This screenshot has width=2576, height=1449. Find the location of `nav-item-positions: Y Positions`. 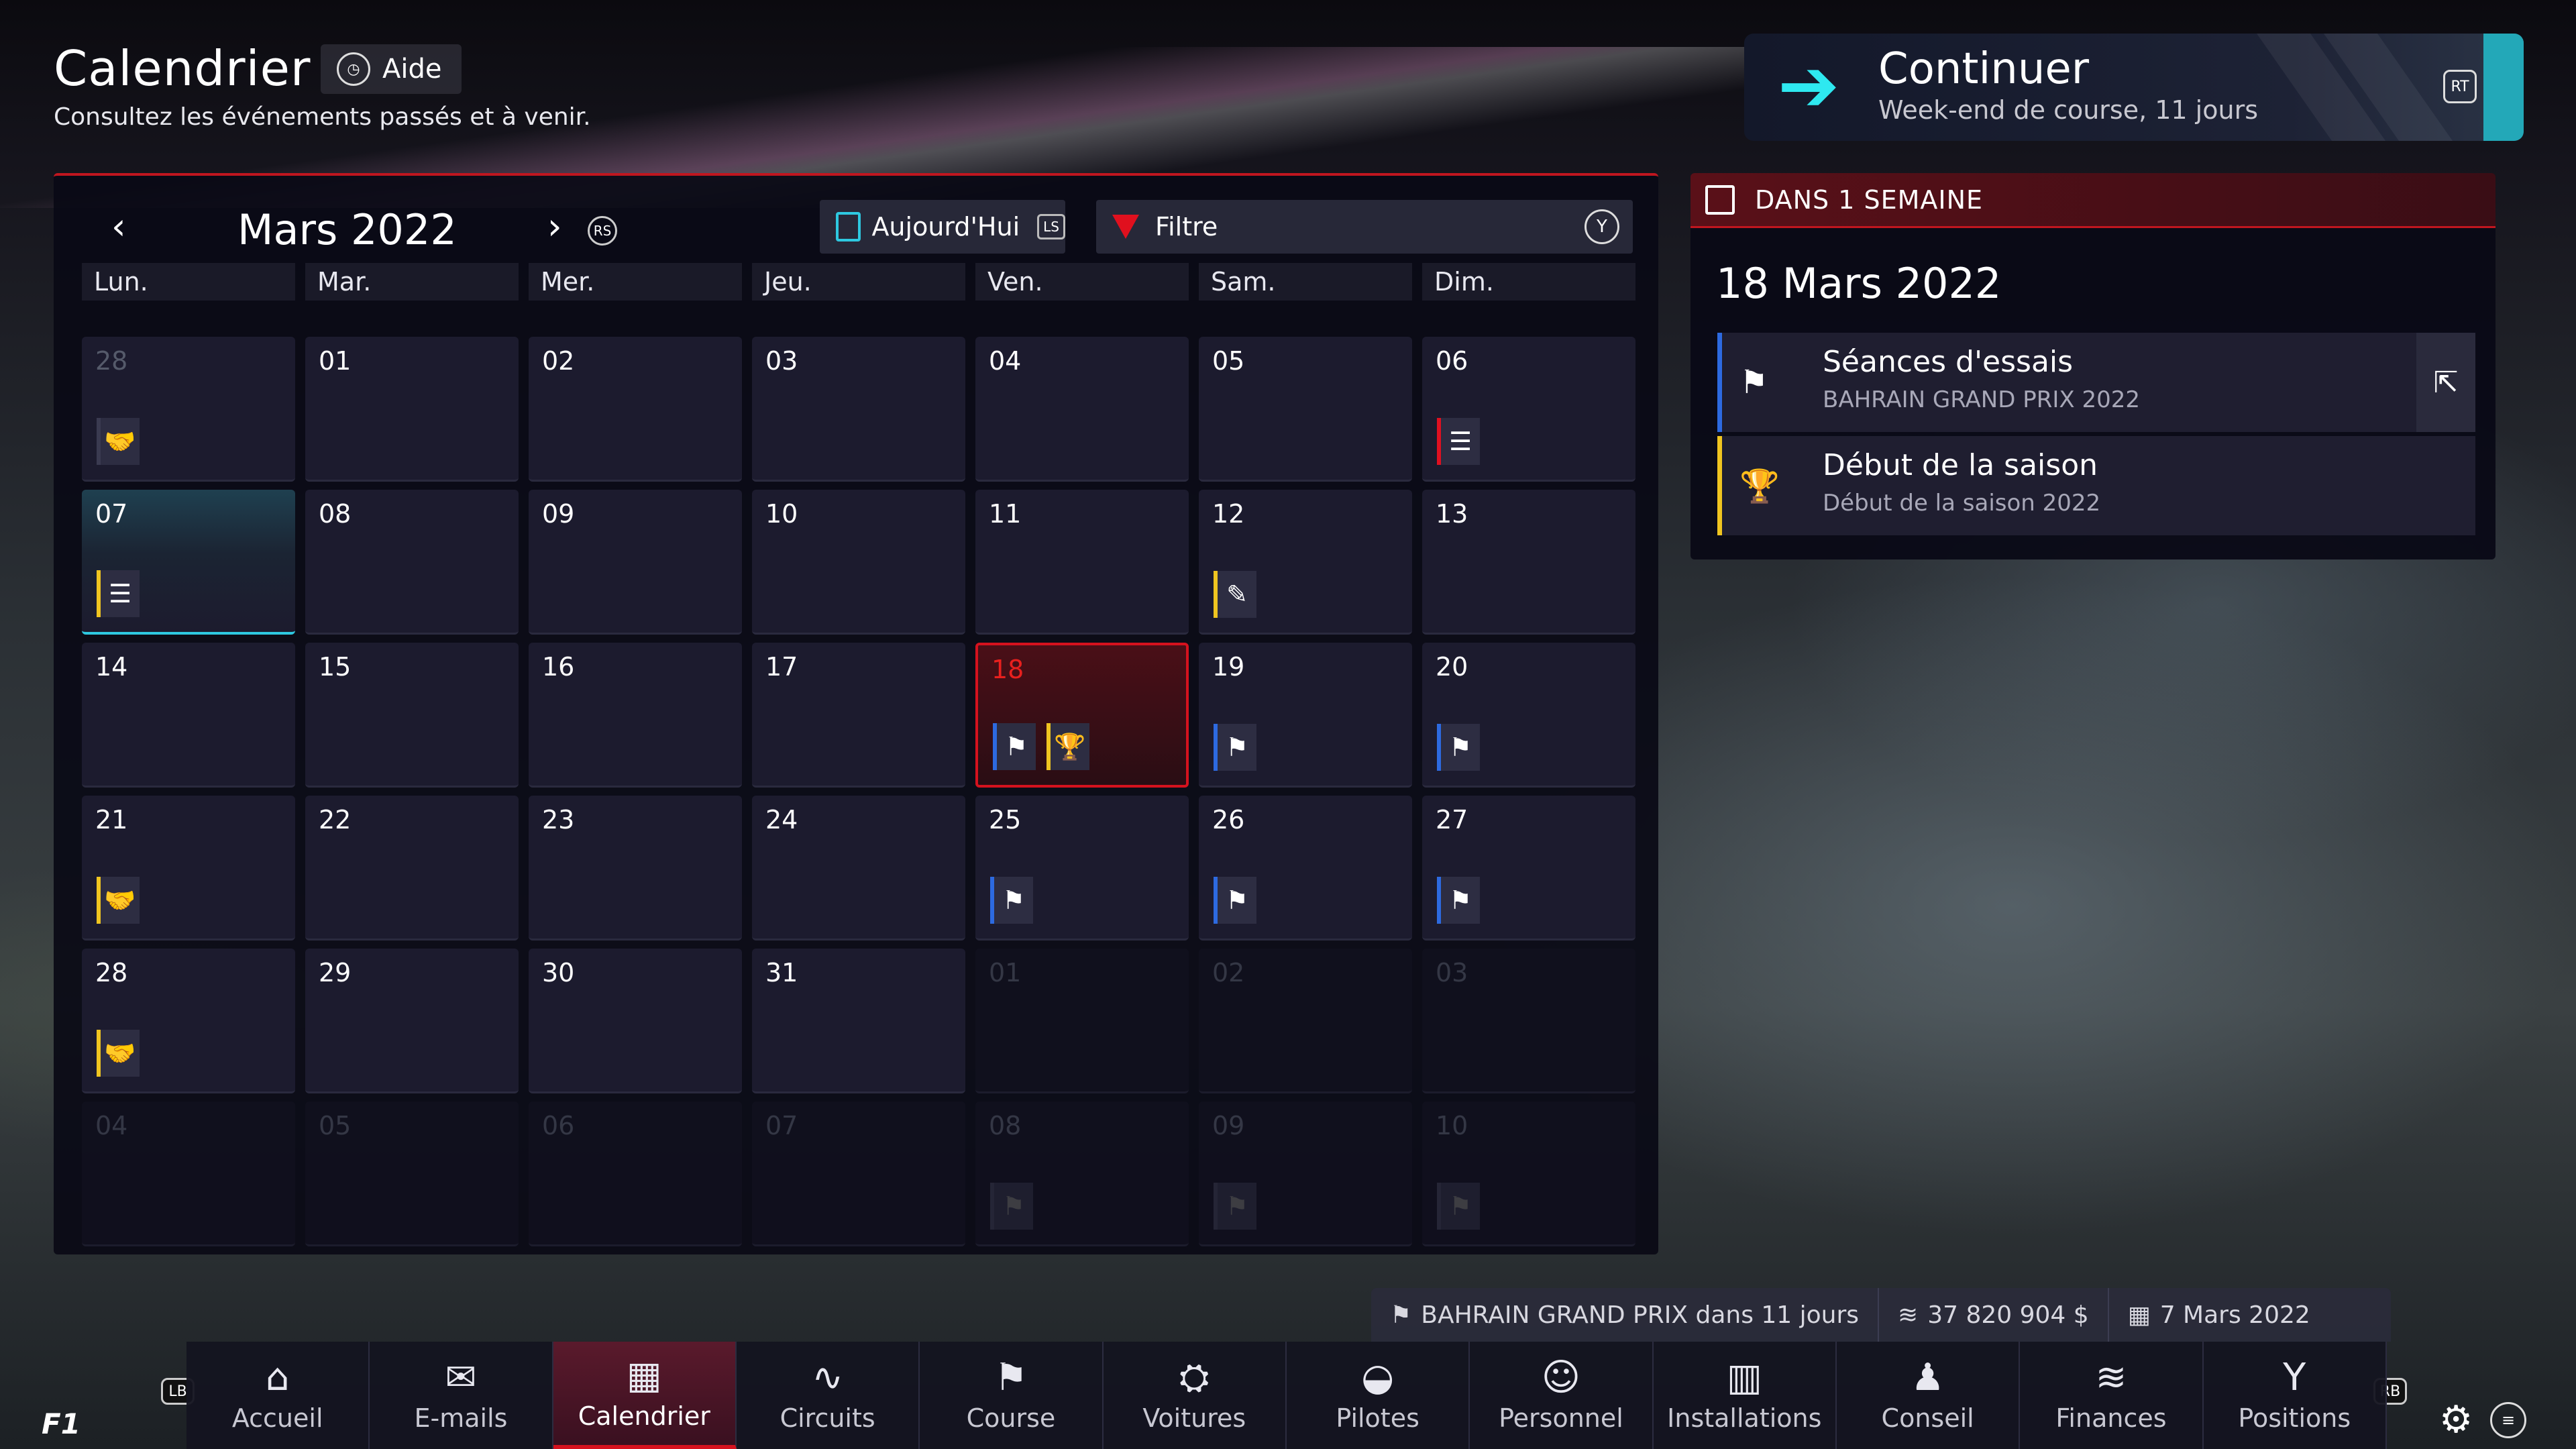

nav-item-positions: Y Positions is located at coordinates (2295, 1395).